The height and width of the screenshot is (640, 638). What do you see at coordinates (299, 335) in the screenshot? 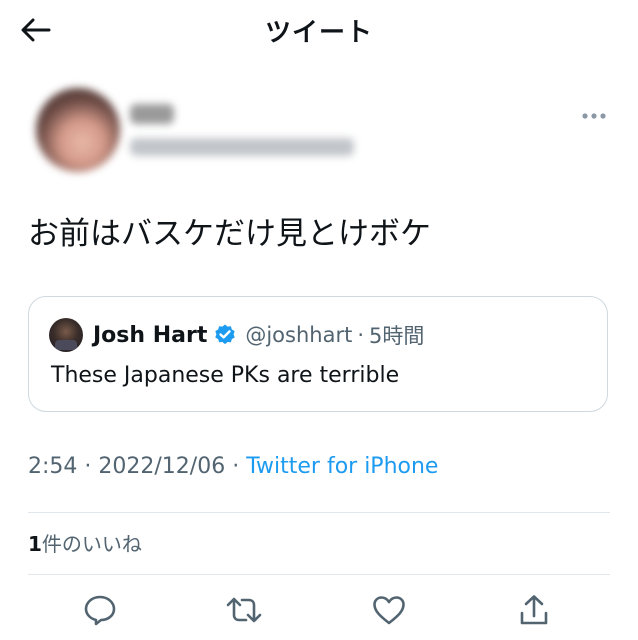
I see `quoted-author-handle: @joshhart` at bounding box center [299, 335].